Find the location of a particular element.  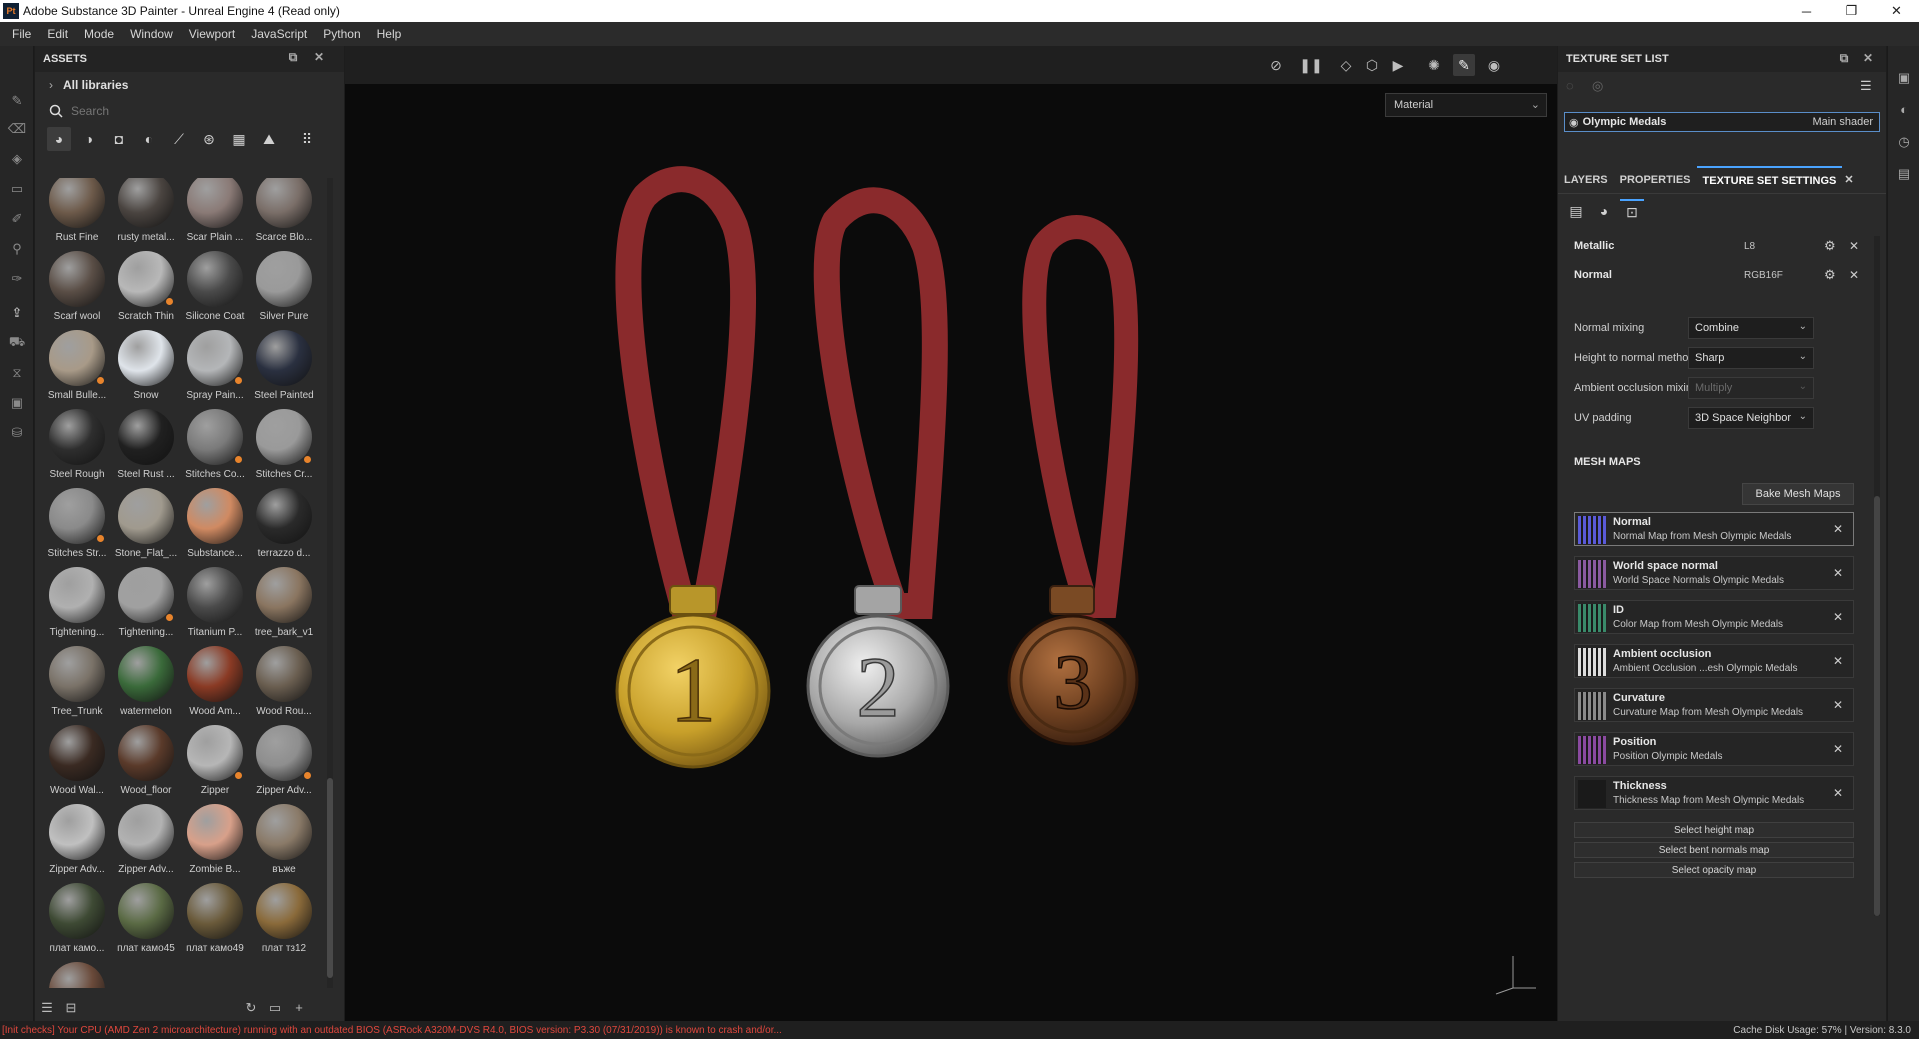

filter-masks-icon: ◘ is located at coordinates (119, 139).